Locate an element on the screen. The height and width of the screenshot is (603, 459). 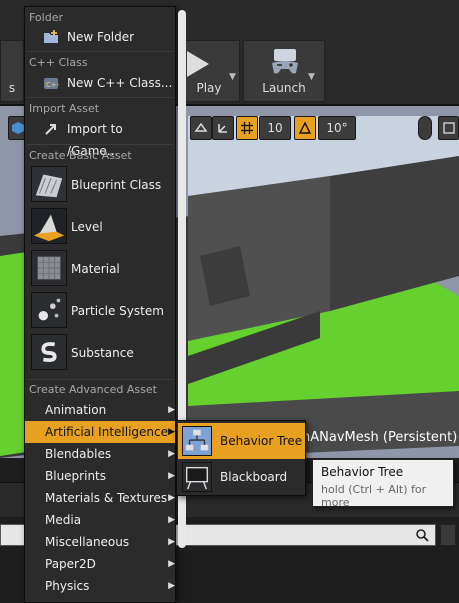
svg-text: C++ is located at coordinates (52, 85).